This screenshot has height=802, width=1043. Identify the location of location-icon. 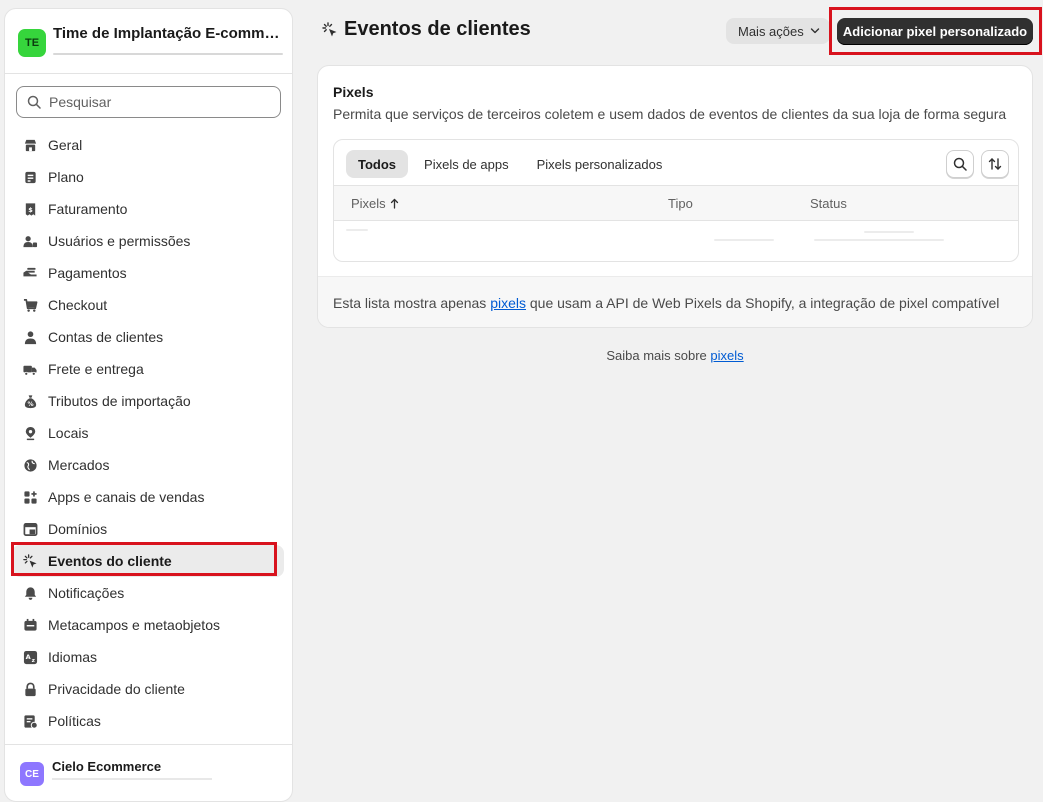
(30, 433).